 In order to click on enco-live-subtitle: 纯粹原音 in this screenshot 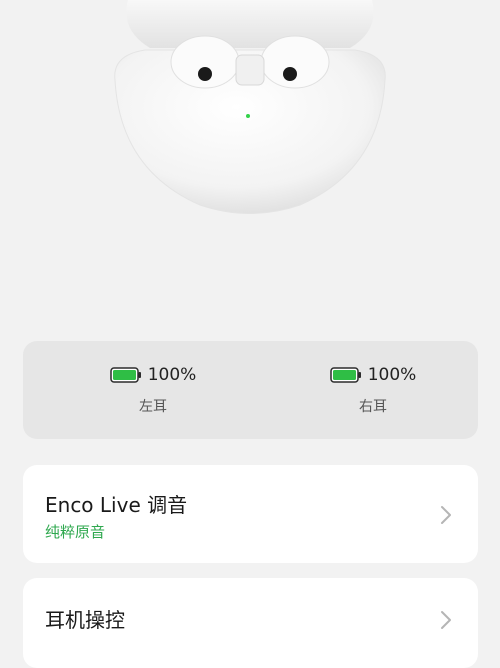, I will do `click(75, 532)`.